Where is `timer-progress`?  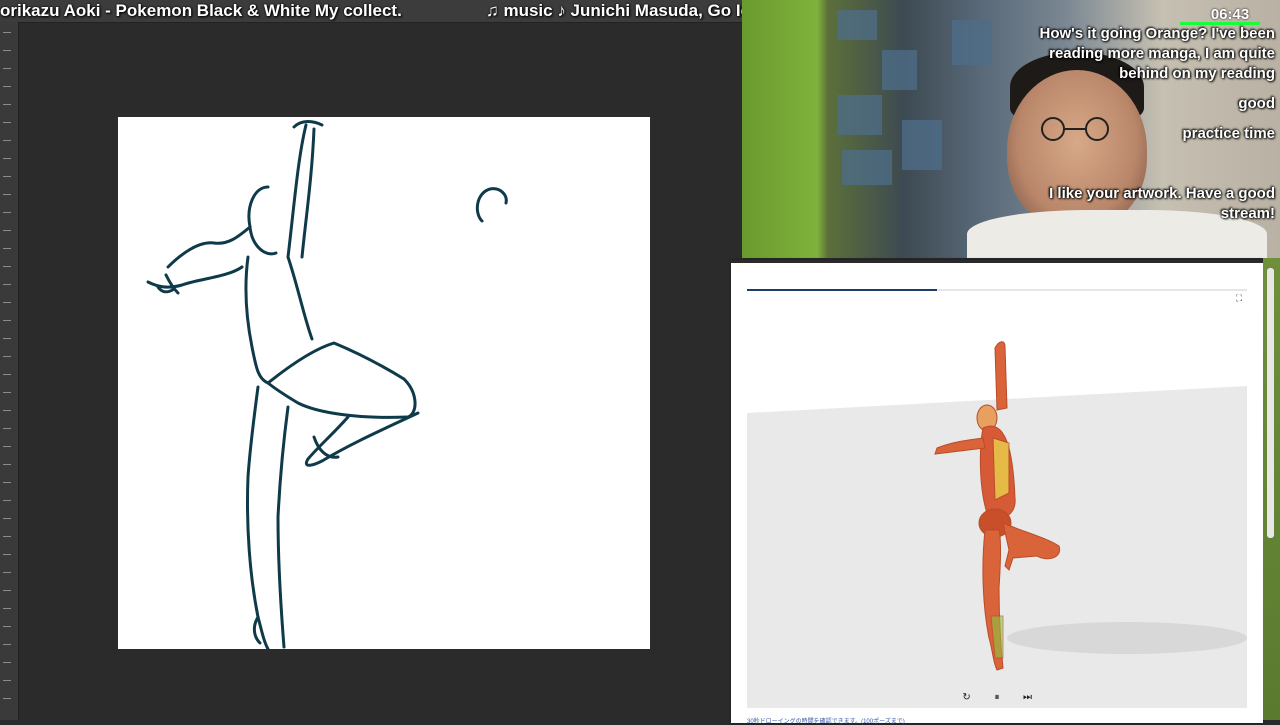
timer-progress is located at coordinates (997, 290).